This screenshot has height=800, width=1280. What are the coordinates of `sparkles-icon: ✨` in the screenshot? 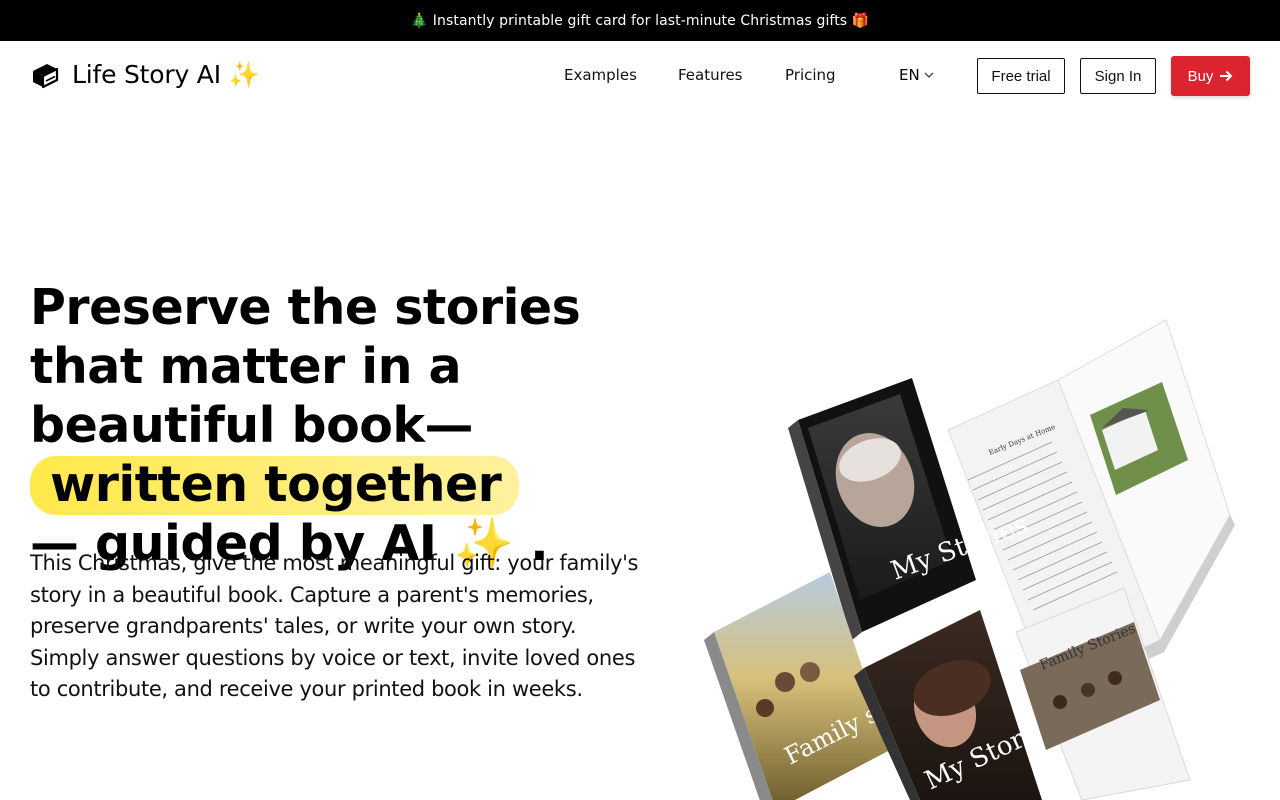 It's located at (244, 74).